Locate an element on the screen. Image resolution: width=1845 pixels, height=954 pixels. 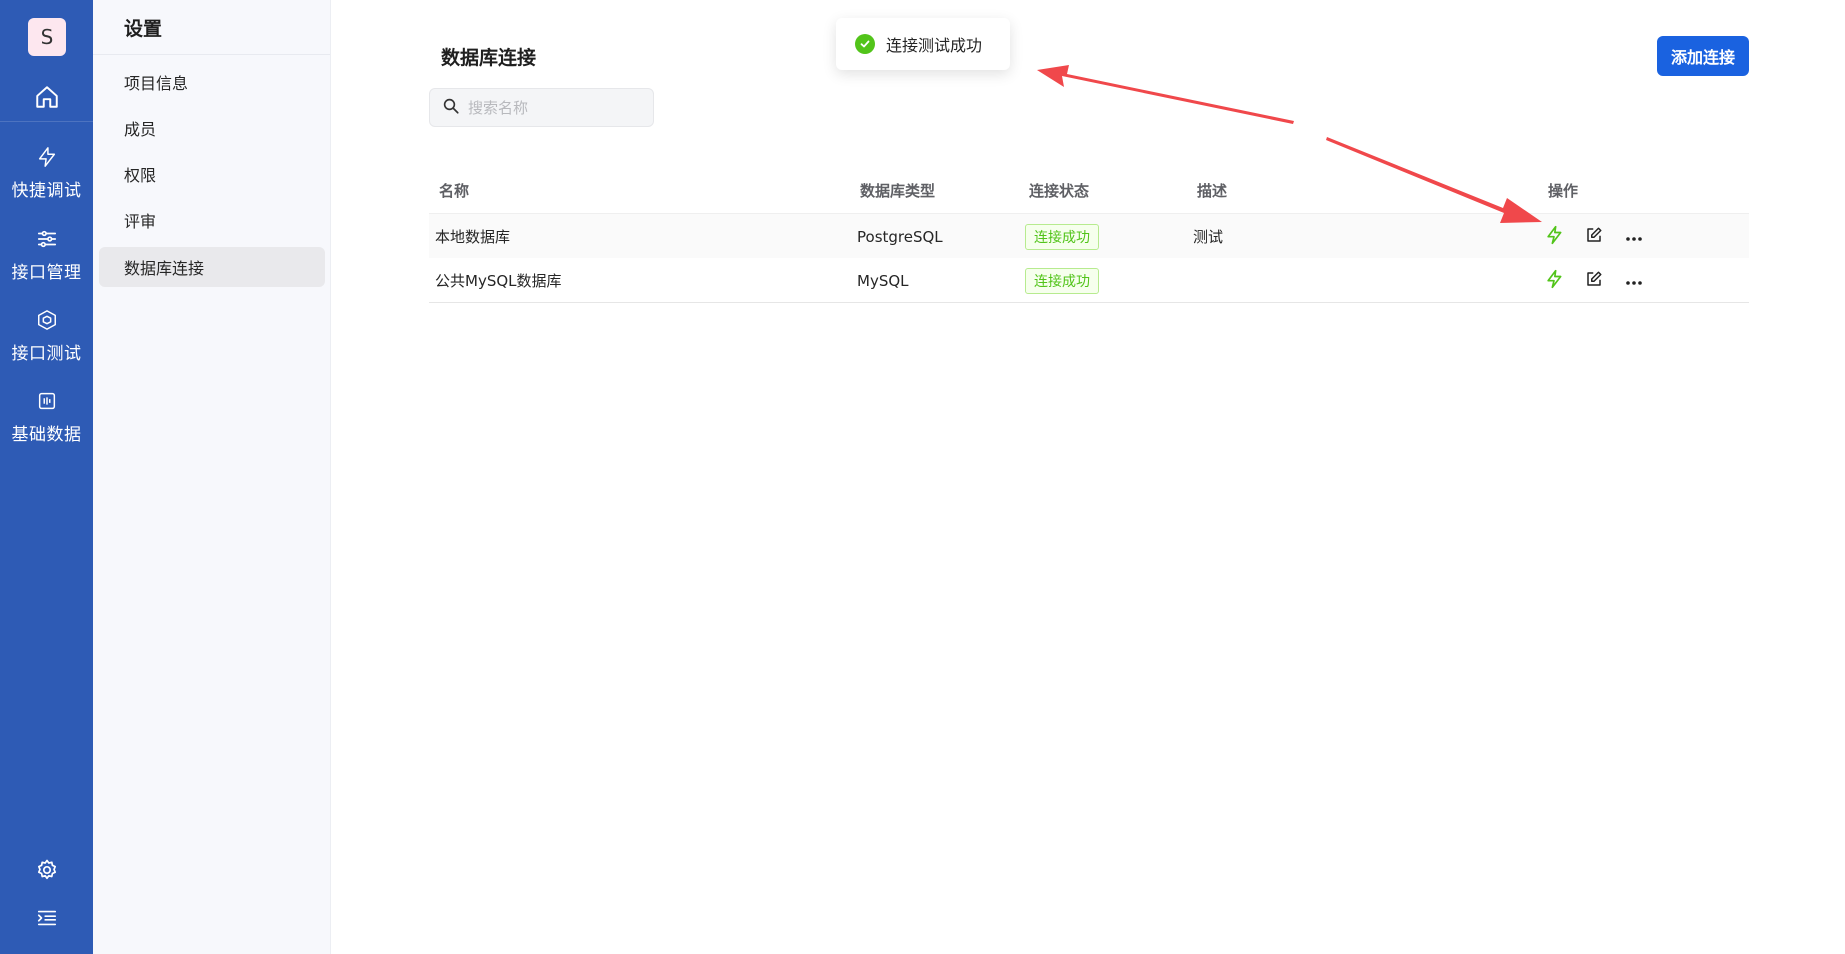
column-header-db-type: 数据库类型 is located at coordinates (898, 191).